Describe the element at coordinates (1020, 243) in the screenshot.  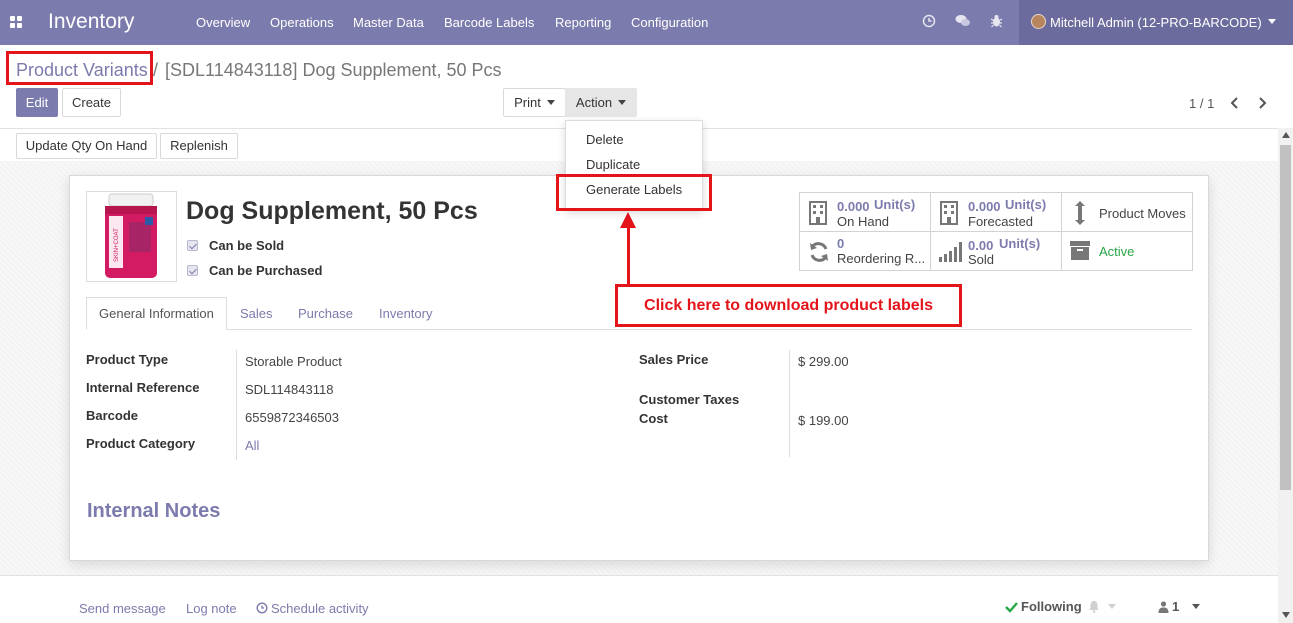
I see `sold-unit: Unit(s)` at that location.